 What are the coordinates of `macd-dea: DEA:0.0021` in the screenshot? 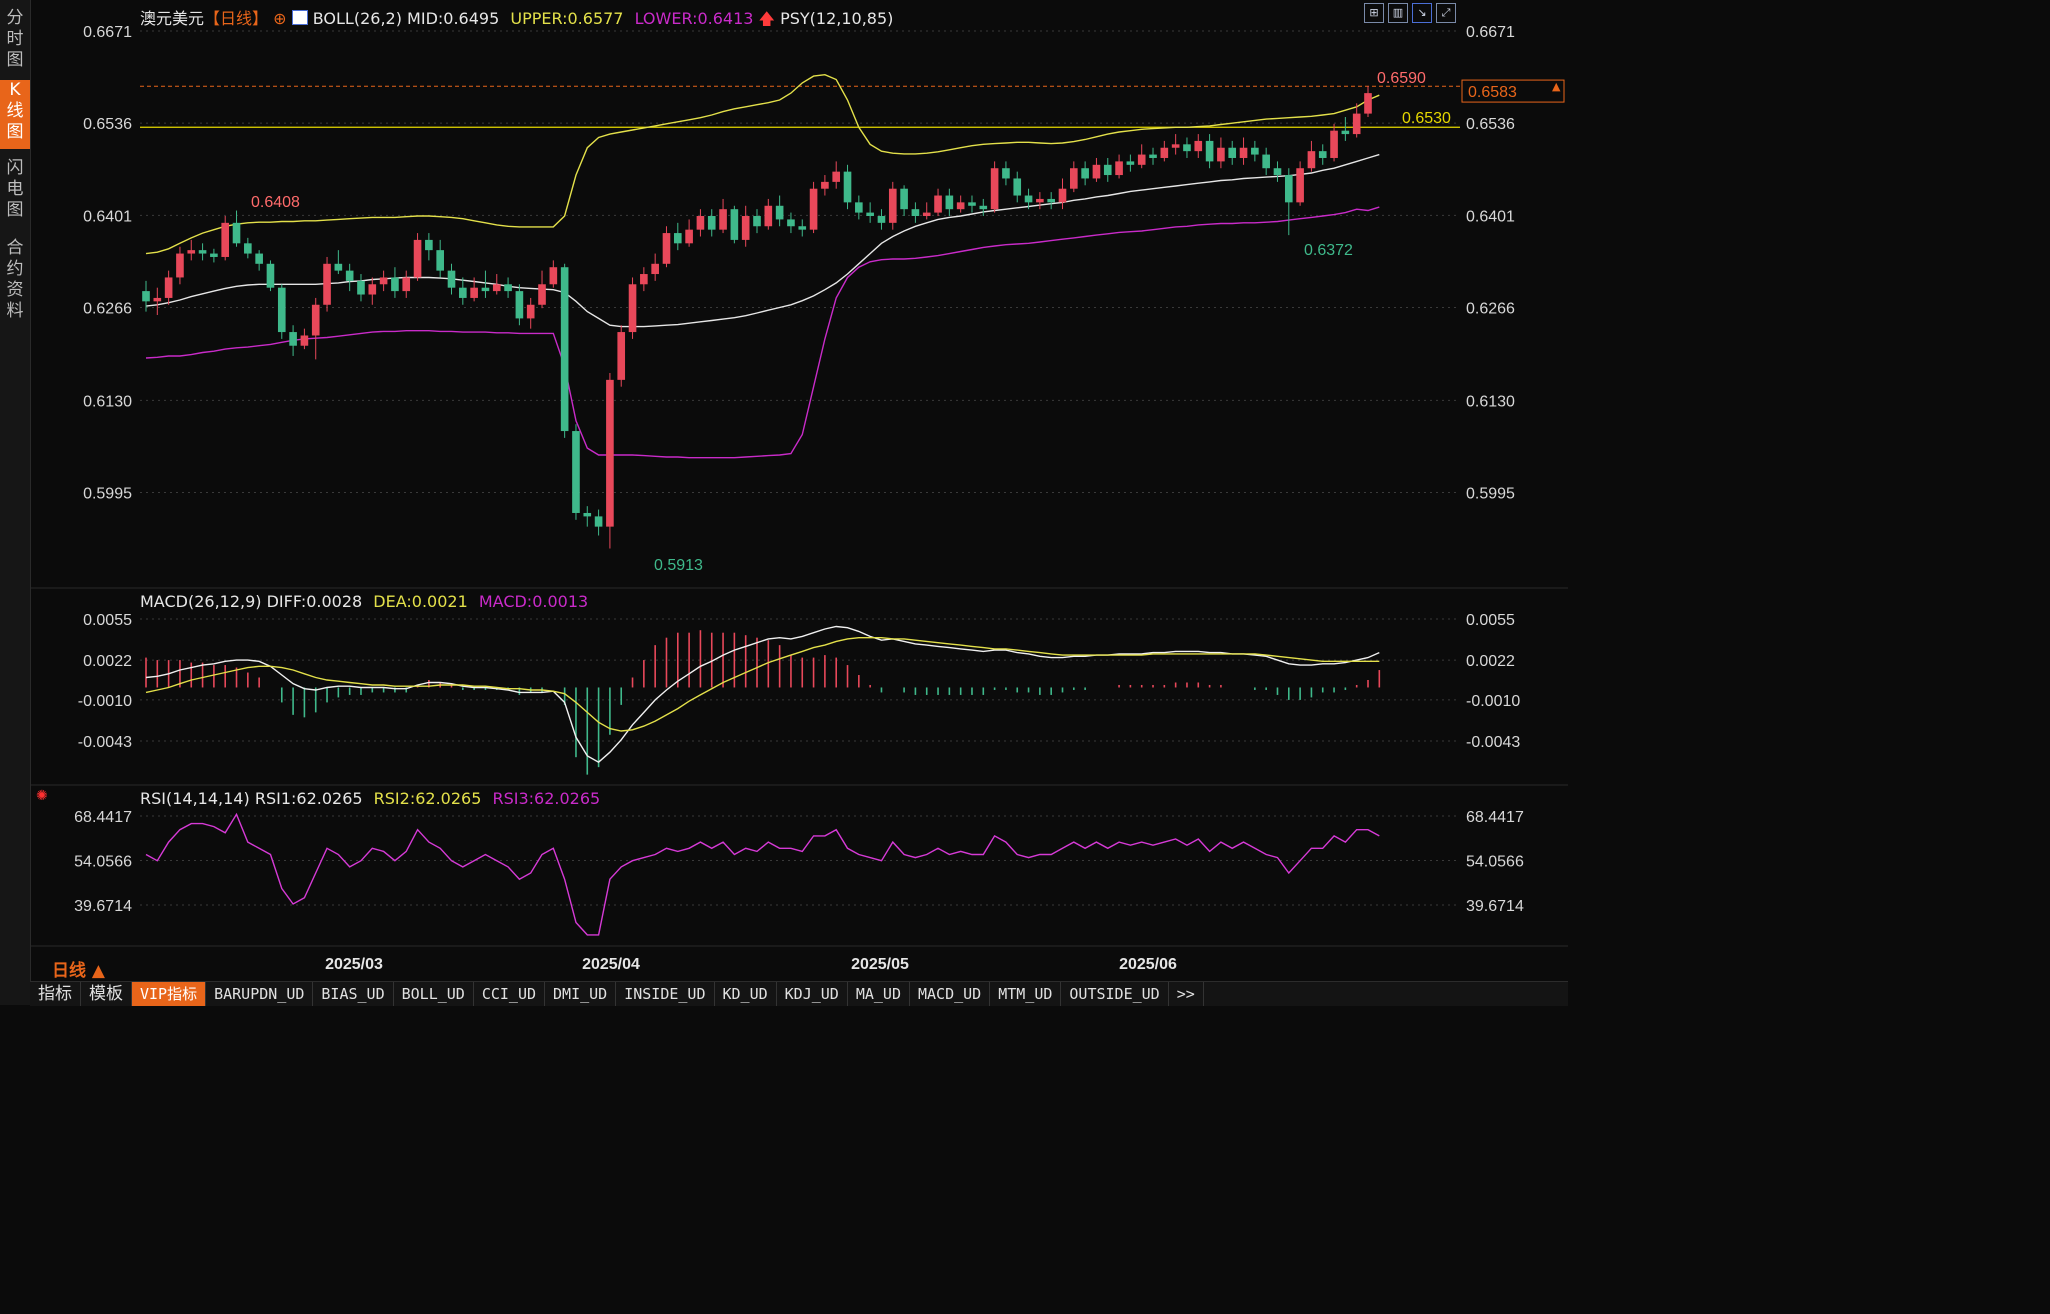 It's located at (420, 601).